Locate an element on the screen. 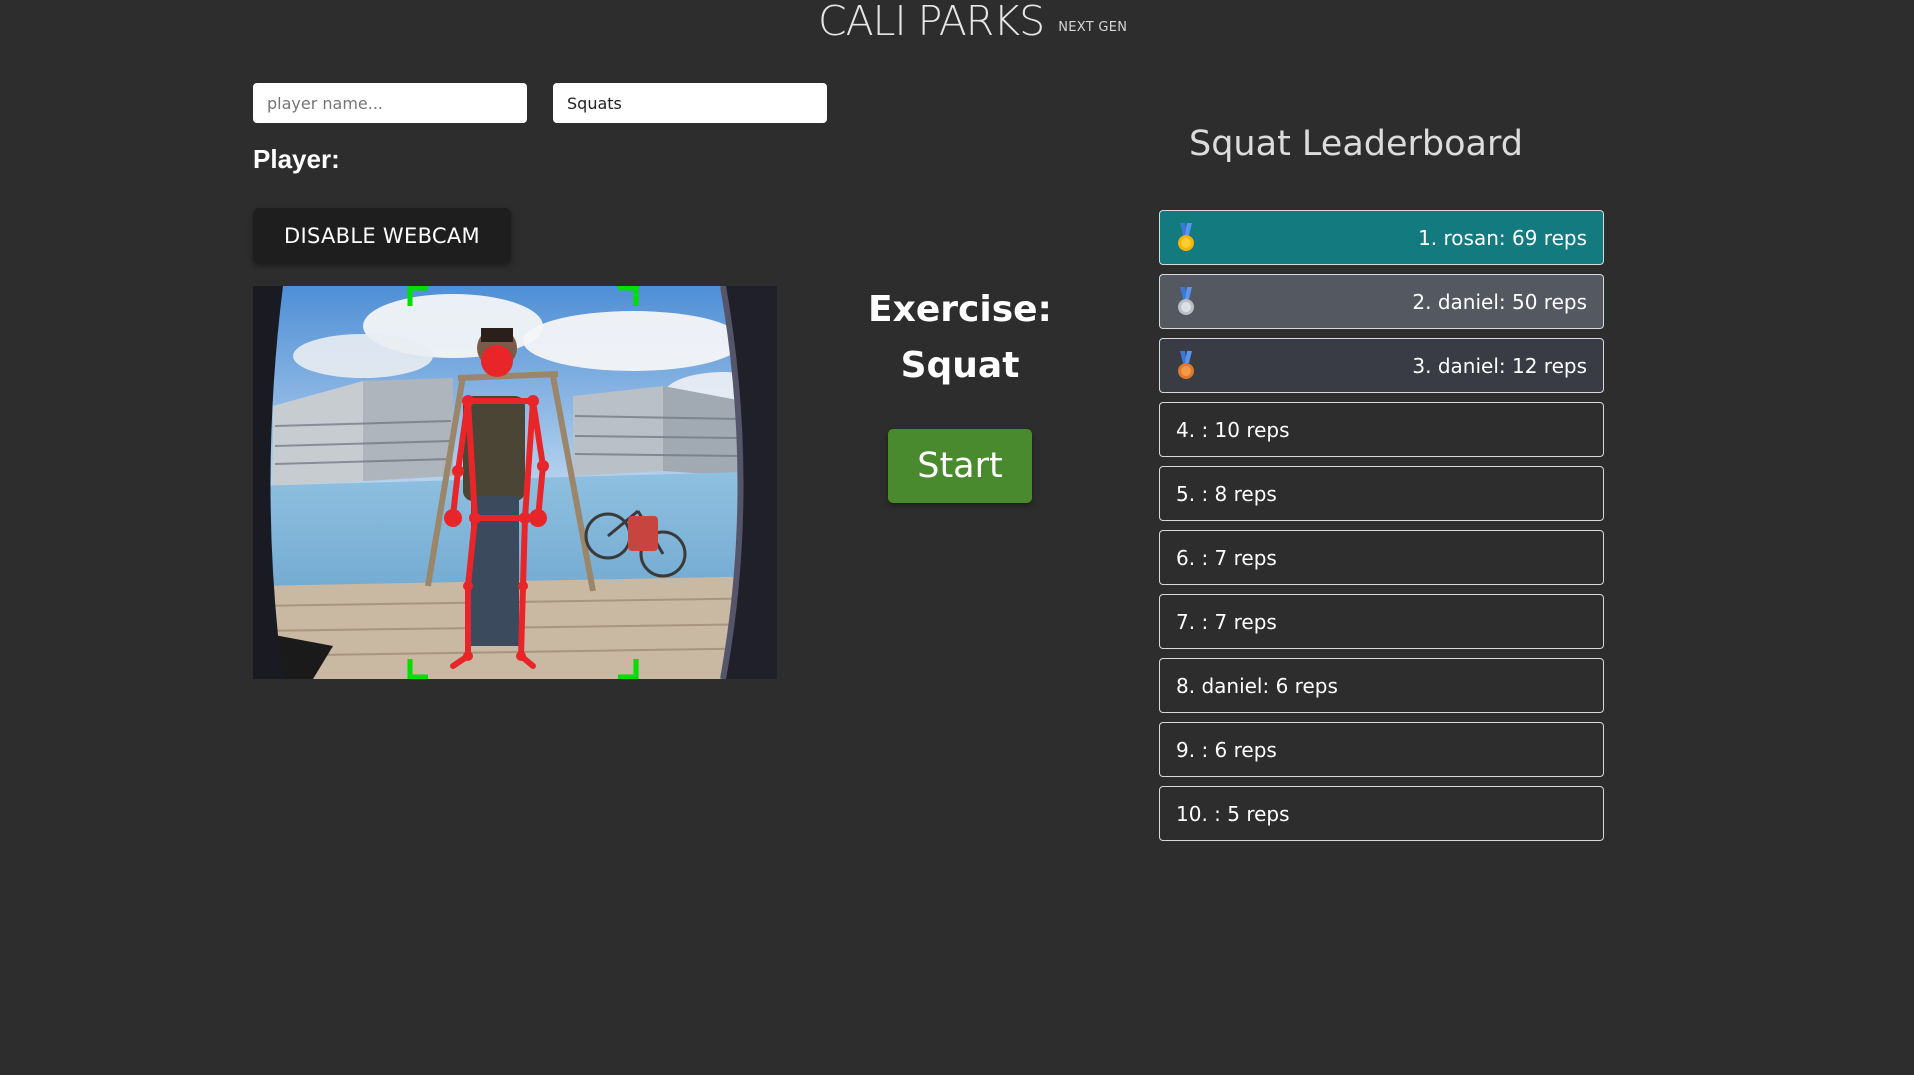 This screenshot has width=1914, height=1075. leaderboard-entry-text: 3. daniel: 12 reps is located at coordinates (1499, 365).